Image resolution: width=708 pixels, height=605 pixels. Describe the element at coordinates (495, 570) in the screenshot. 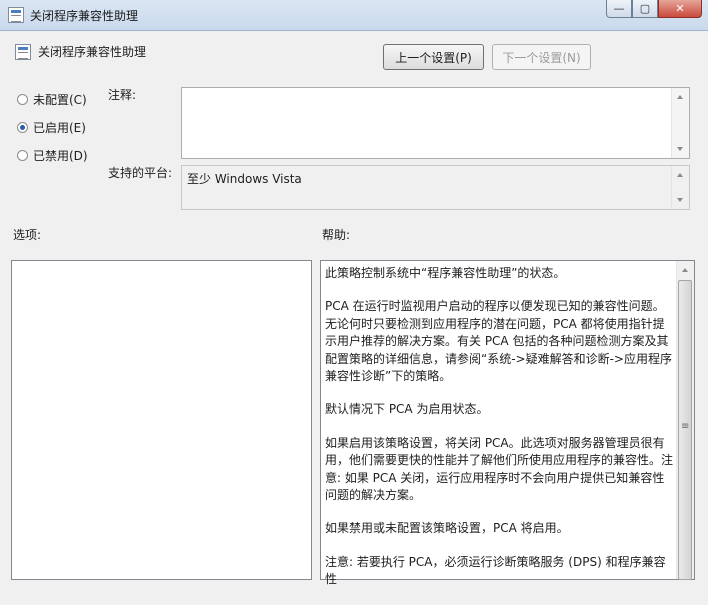

I see `help-paragraph: 注意: 若要执行 PCA，必须运行诊断策略服务 (DPS) 和程序兼容性` at that location.